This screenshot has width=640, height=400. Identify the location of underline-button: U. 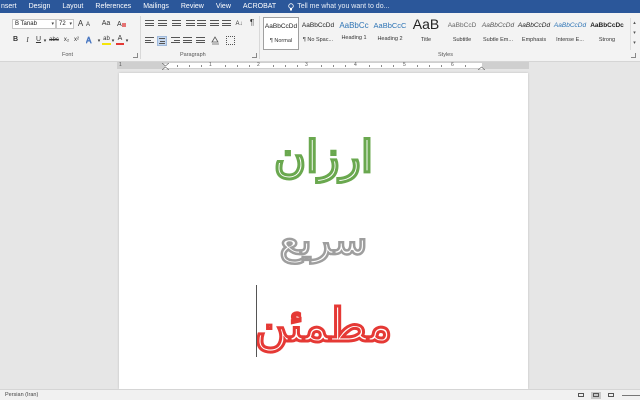
(38, 40).